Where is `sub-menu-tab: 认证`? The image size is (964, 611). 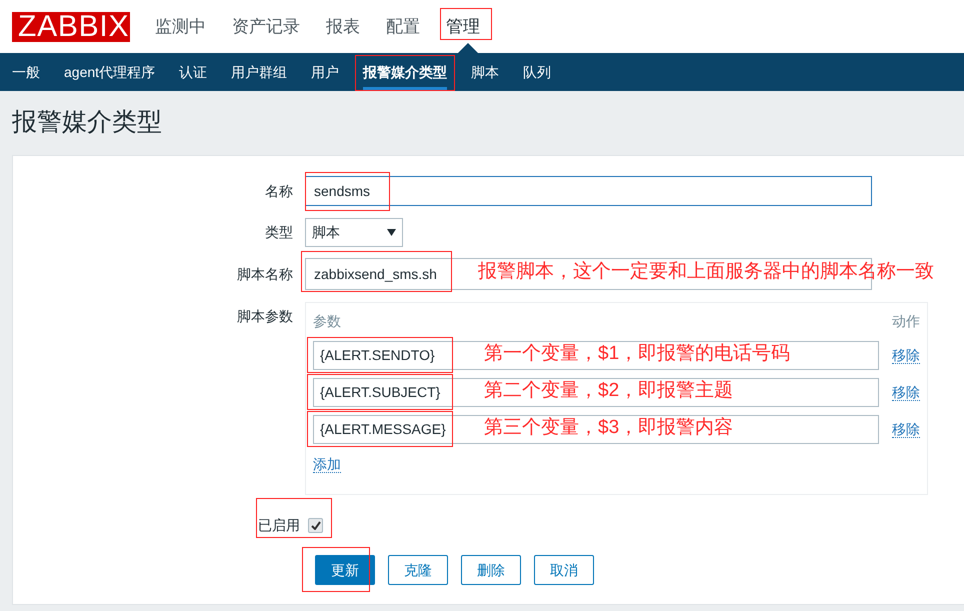
sub-menu-tab: 认证 is located at coordinates (193, 72).